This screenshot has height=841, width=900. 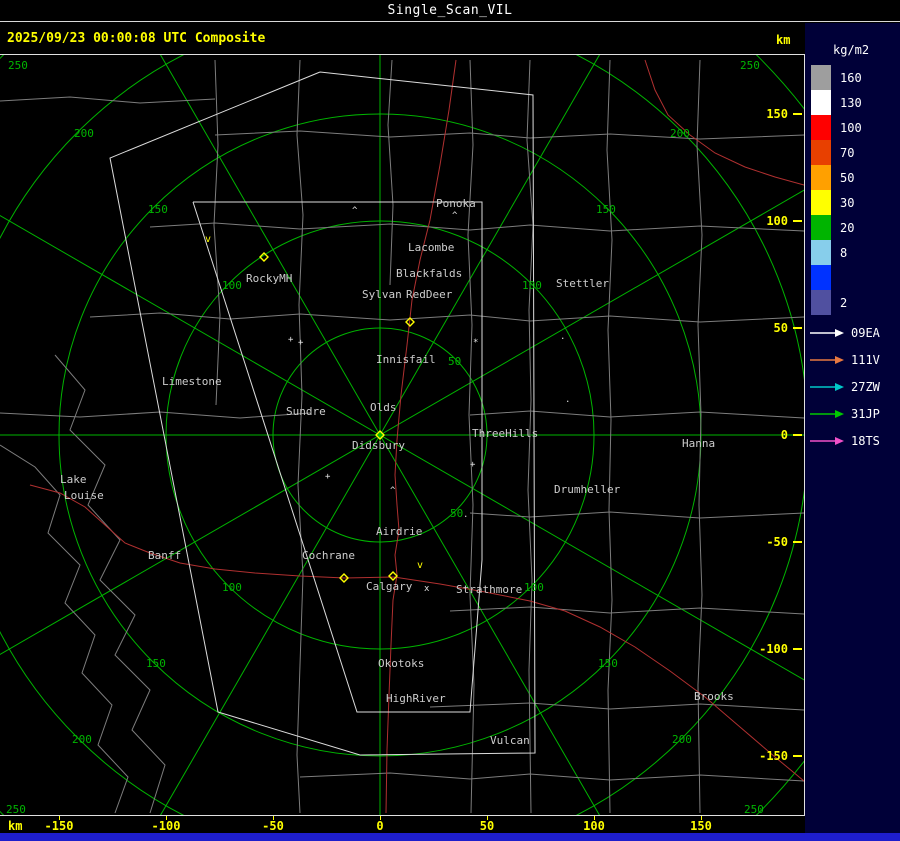 I want to click on site-legend-item: 31JP, so click(x=844, y=413).